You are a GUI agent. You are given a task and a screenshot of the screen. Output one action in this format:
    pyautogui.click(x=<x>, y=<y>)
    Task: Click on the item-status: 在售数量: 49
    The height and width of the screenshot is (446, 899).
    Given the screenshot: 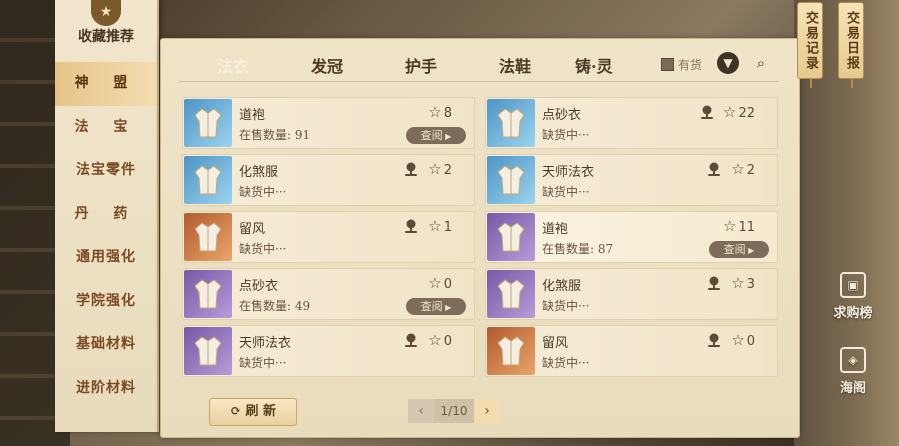 What is the action you would take?
    pyautogui.click(x=275, y=306)
    